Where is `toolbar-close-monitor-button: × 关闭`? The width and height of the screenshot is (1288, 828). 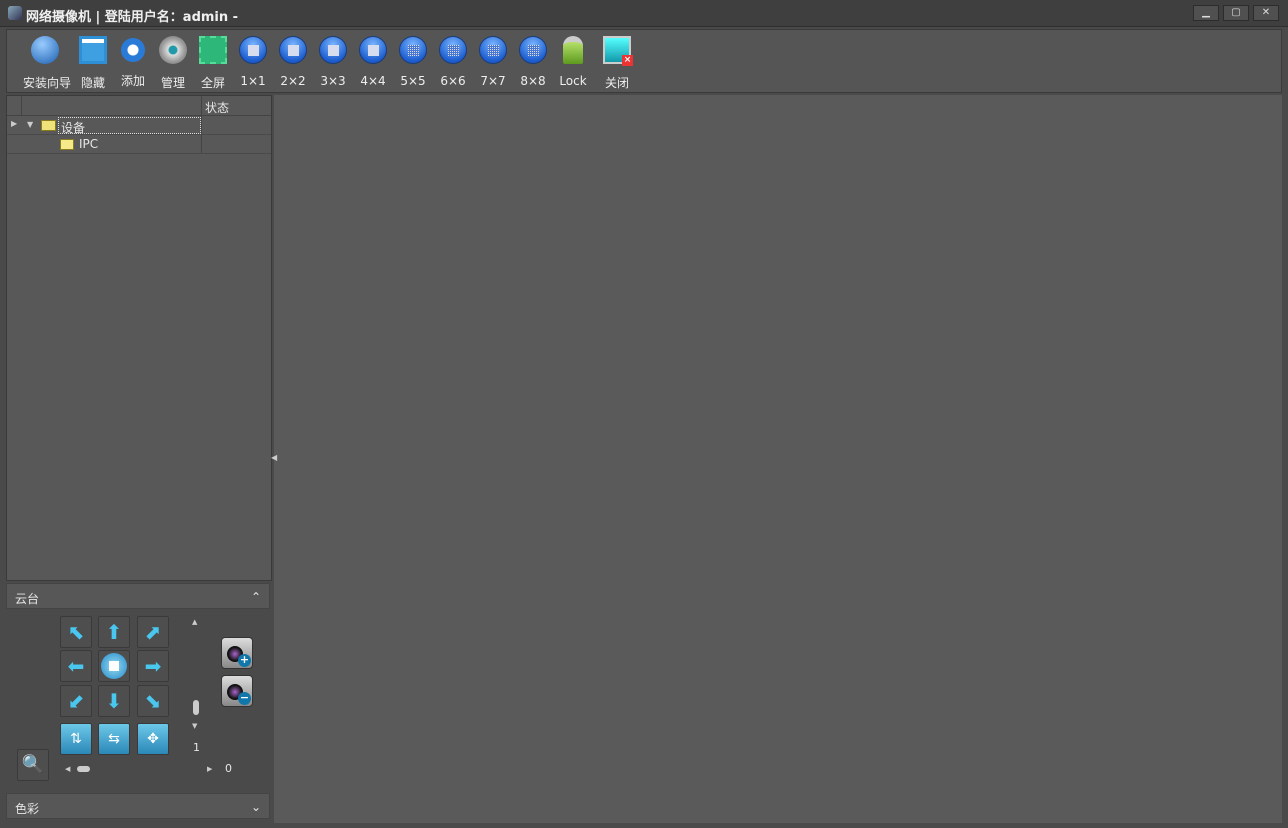
toolbar-close-monitor-button: × 关闭 is located at coordinates (617, 62).